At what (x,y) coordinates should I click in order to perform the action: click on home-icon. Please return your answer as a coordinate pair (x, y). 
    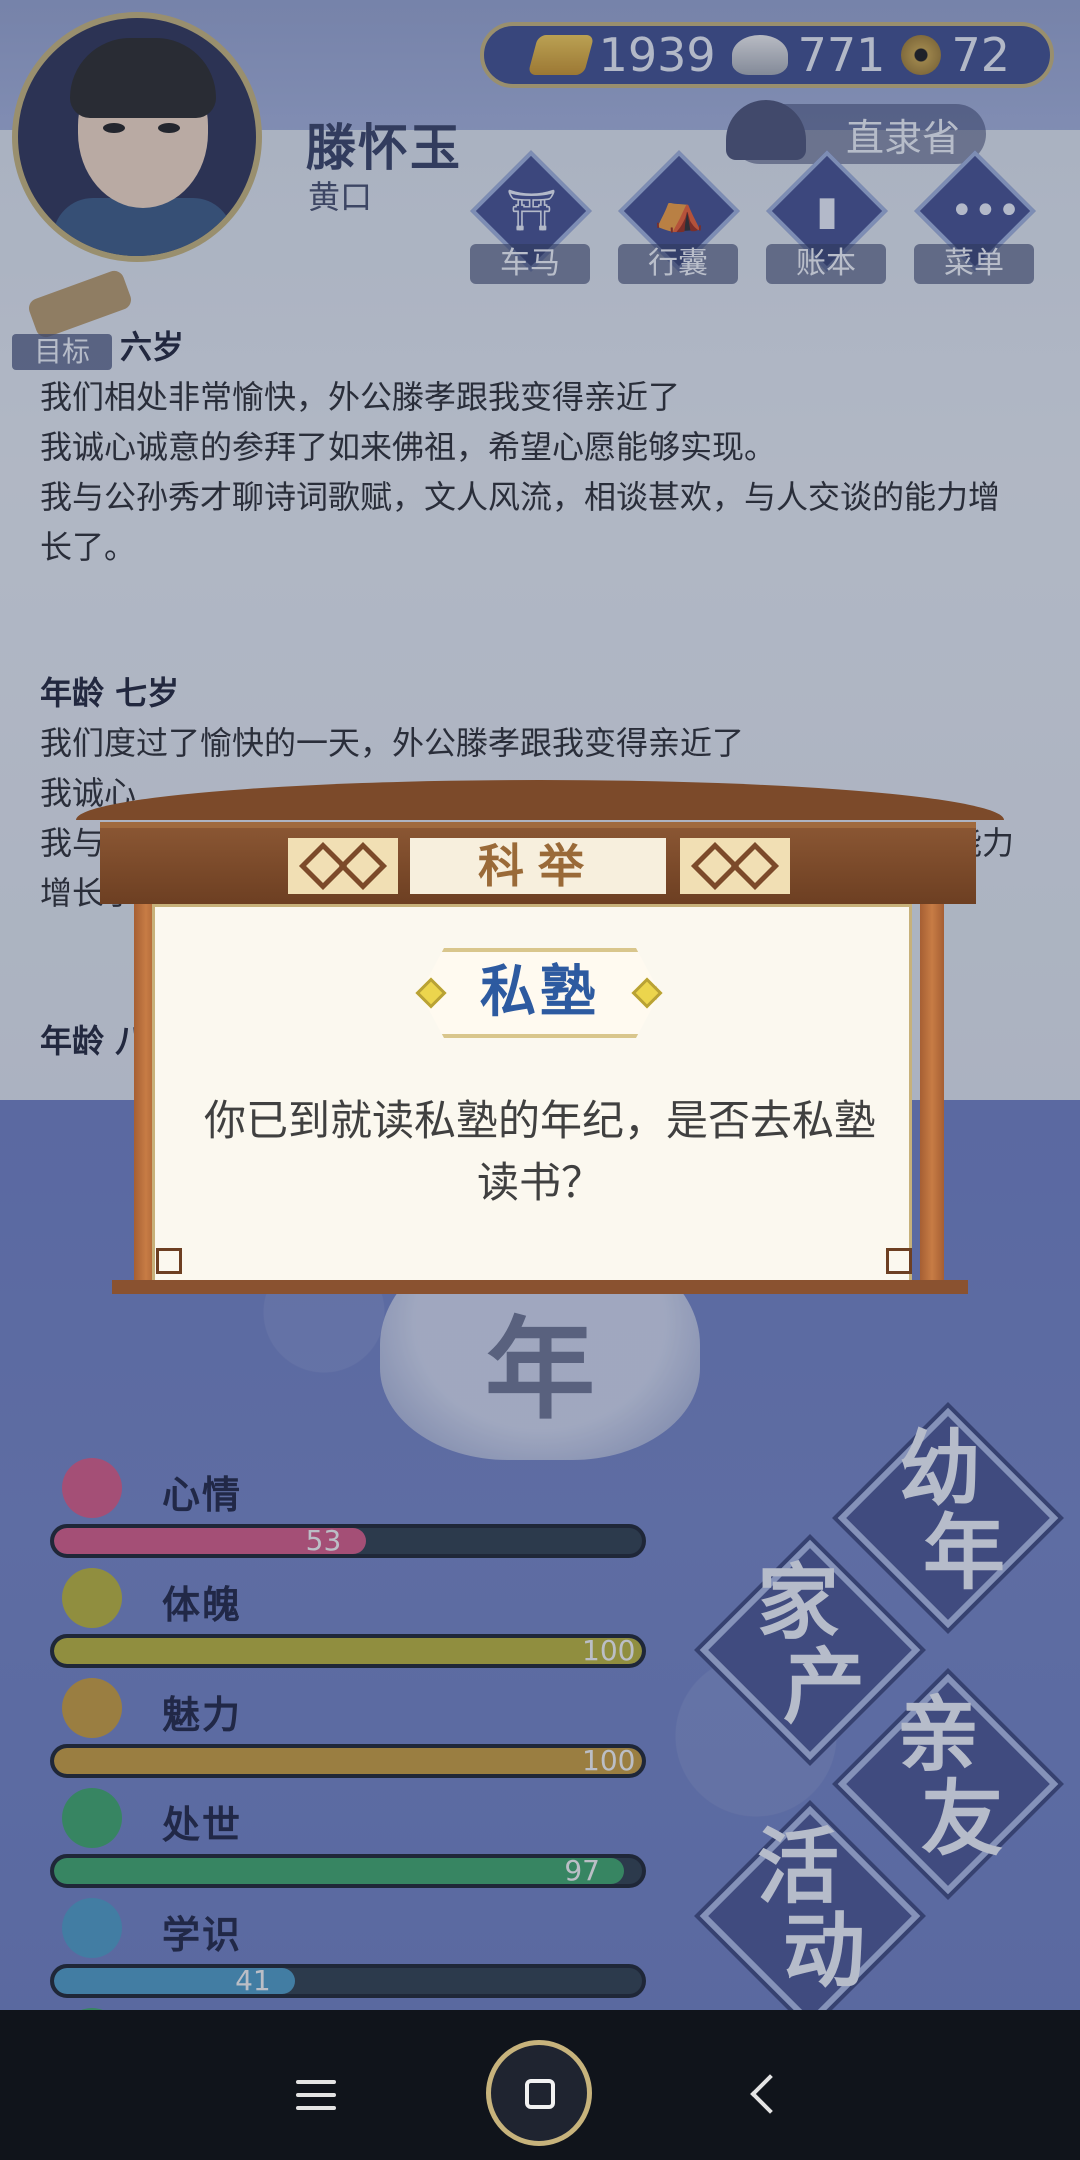
    Looking at the image, I should click on (540, 2094).